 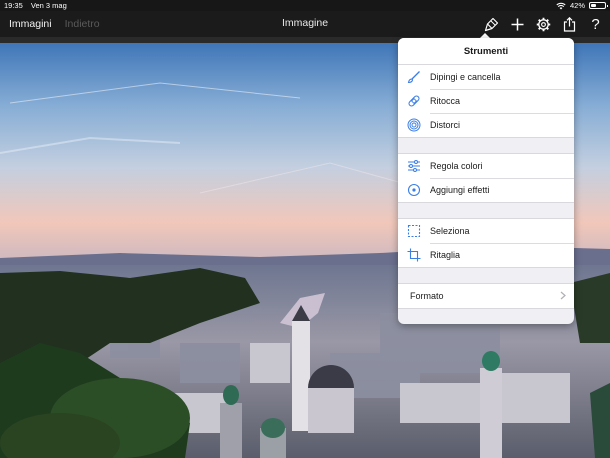 I want to click on menu-item-label: Distorci, so click(x=445, y=125).